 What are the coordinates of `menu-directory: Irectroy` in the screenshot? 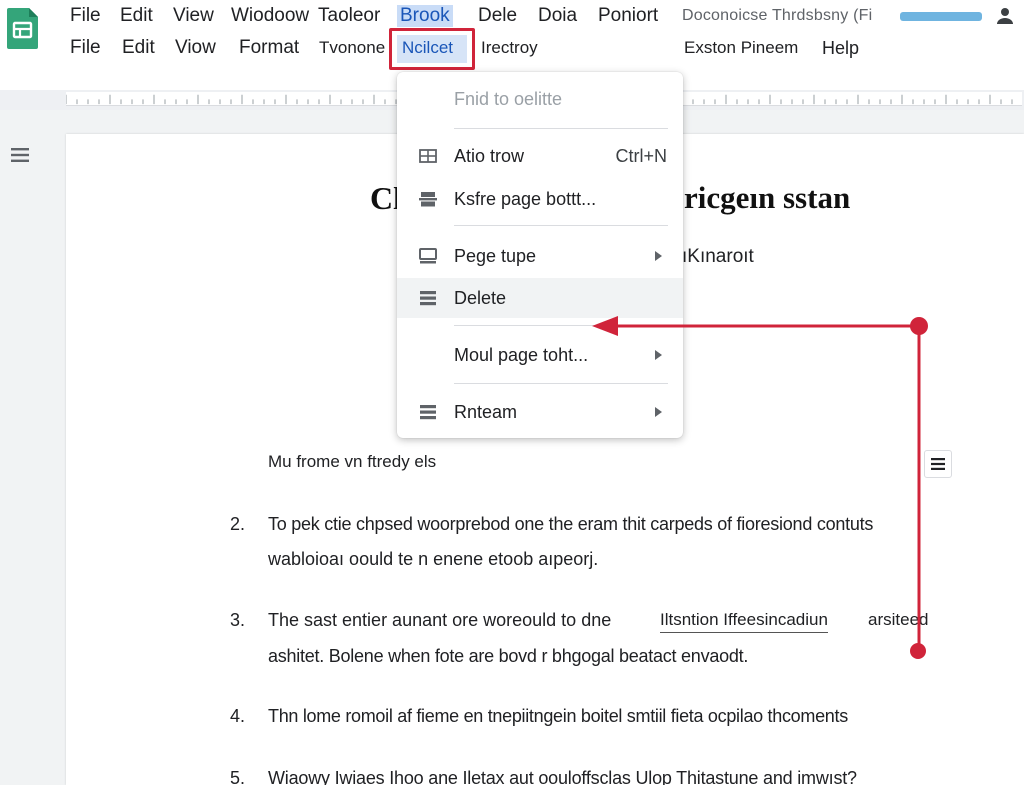 It's located at (509, 48).